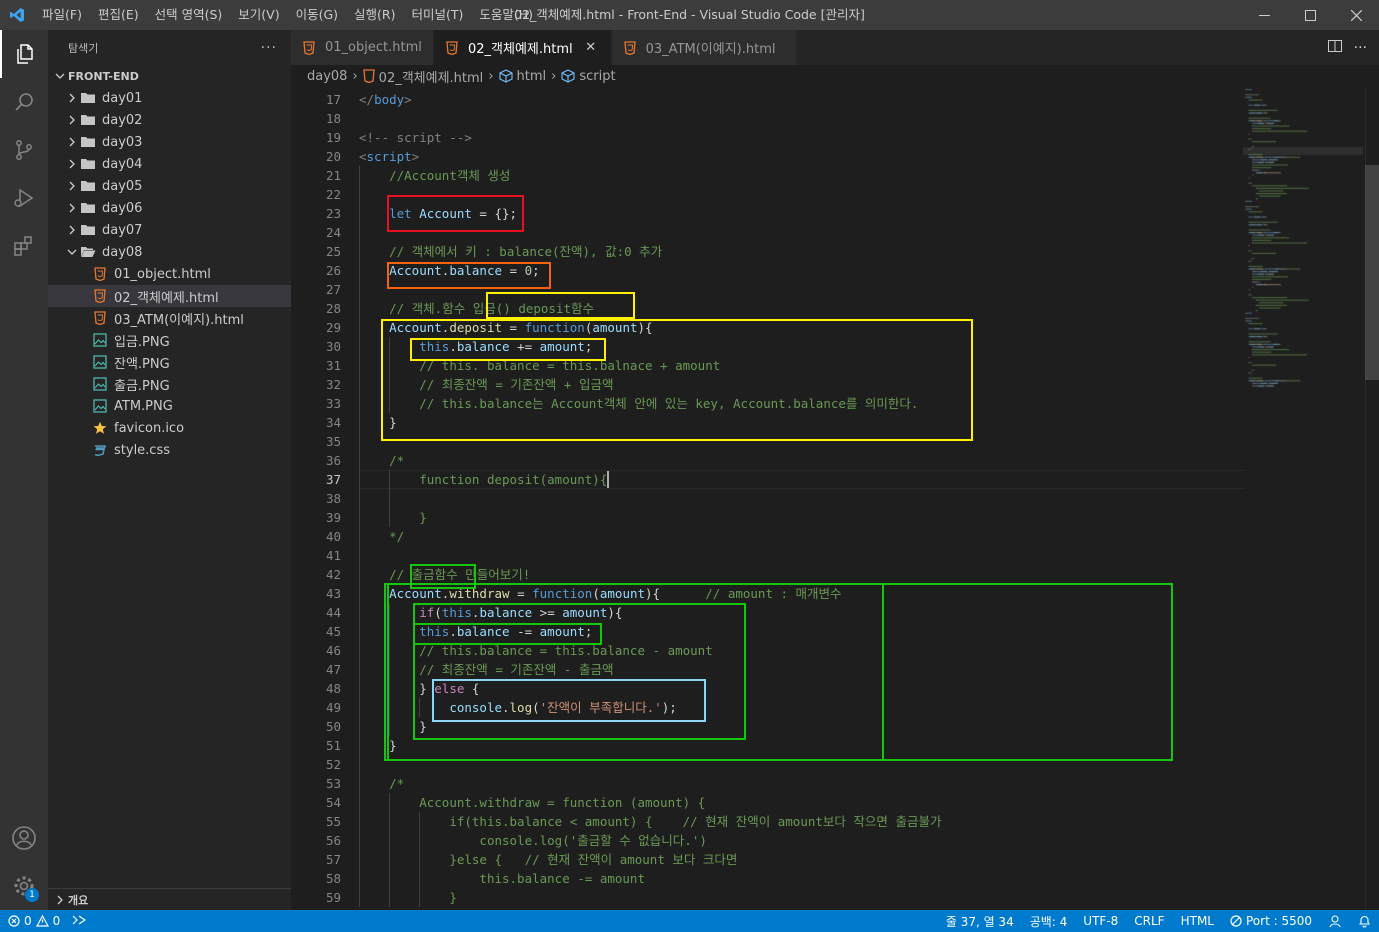 Image resolution: width=1379 pixels, height=932 pixels. Describe the element at coordinates (24, 54) in the screenshot. I see `explorer-icon` at that location.